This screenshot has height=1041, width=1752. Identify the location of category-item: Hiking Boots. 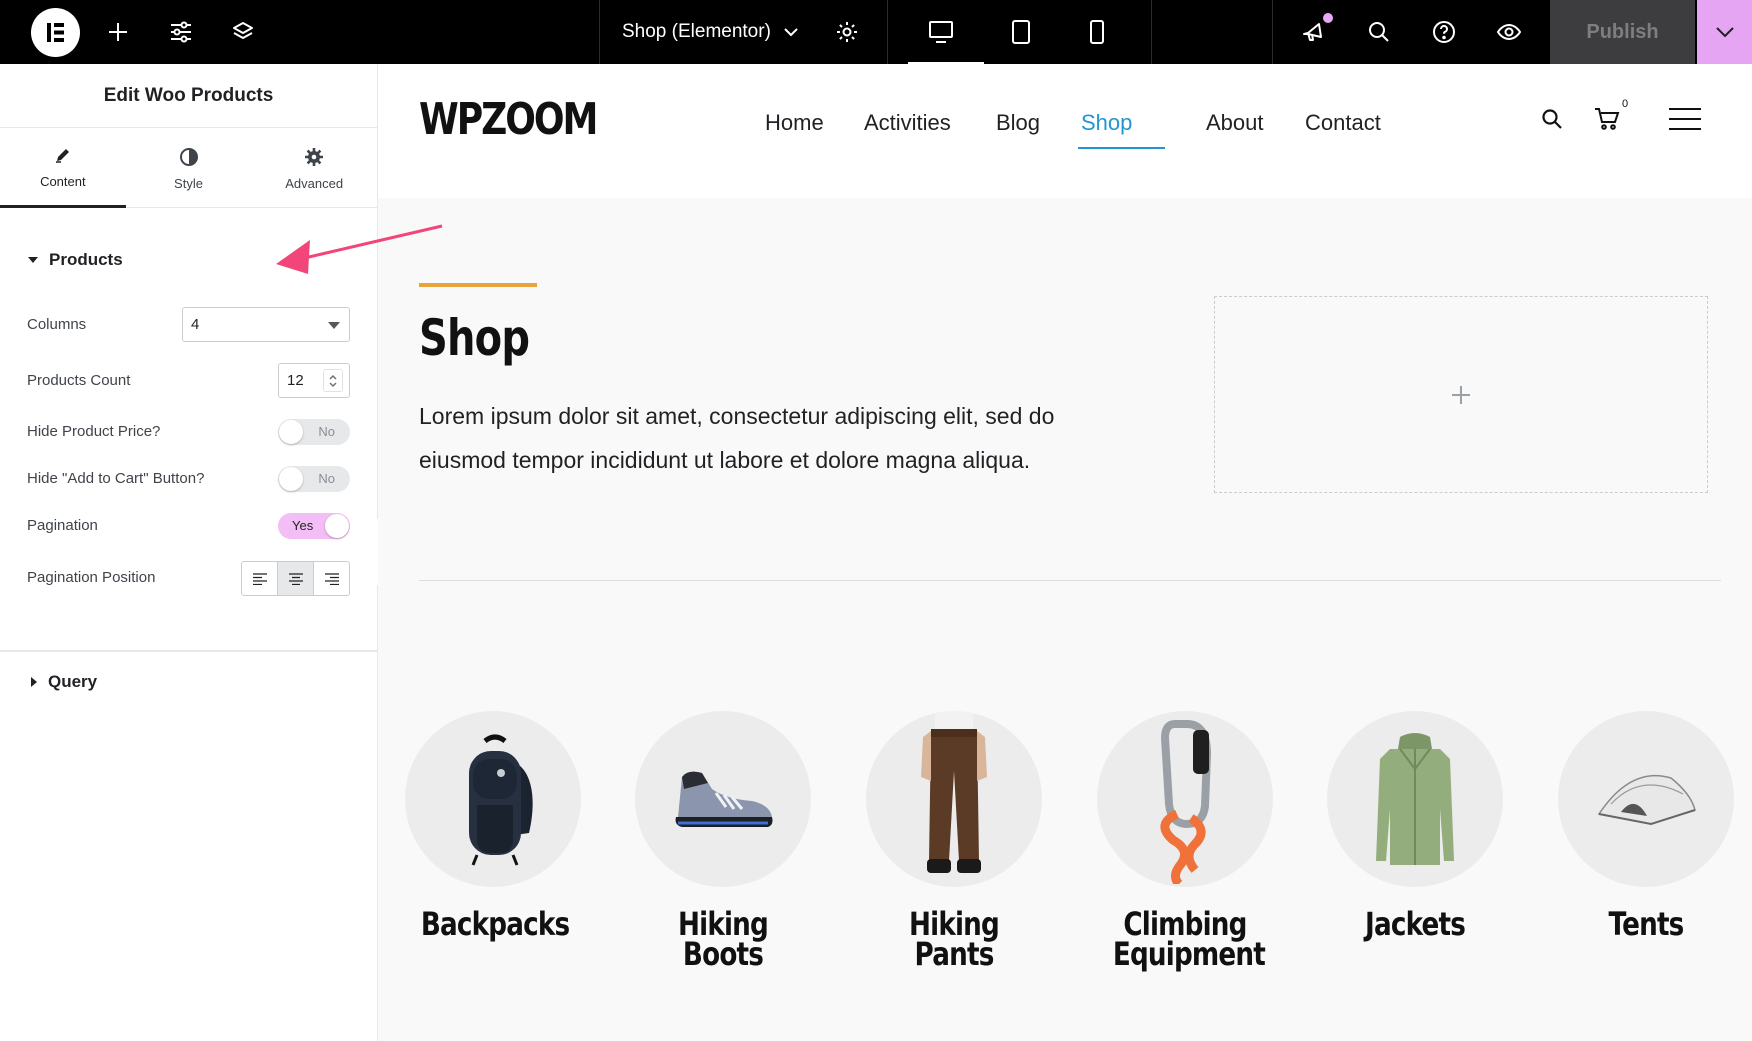
(723, 842).